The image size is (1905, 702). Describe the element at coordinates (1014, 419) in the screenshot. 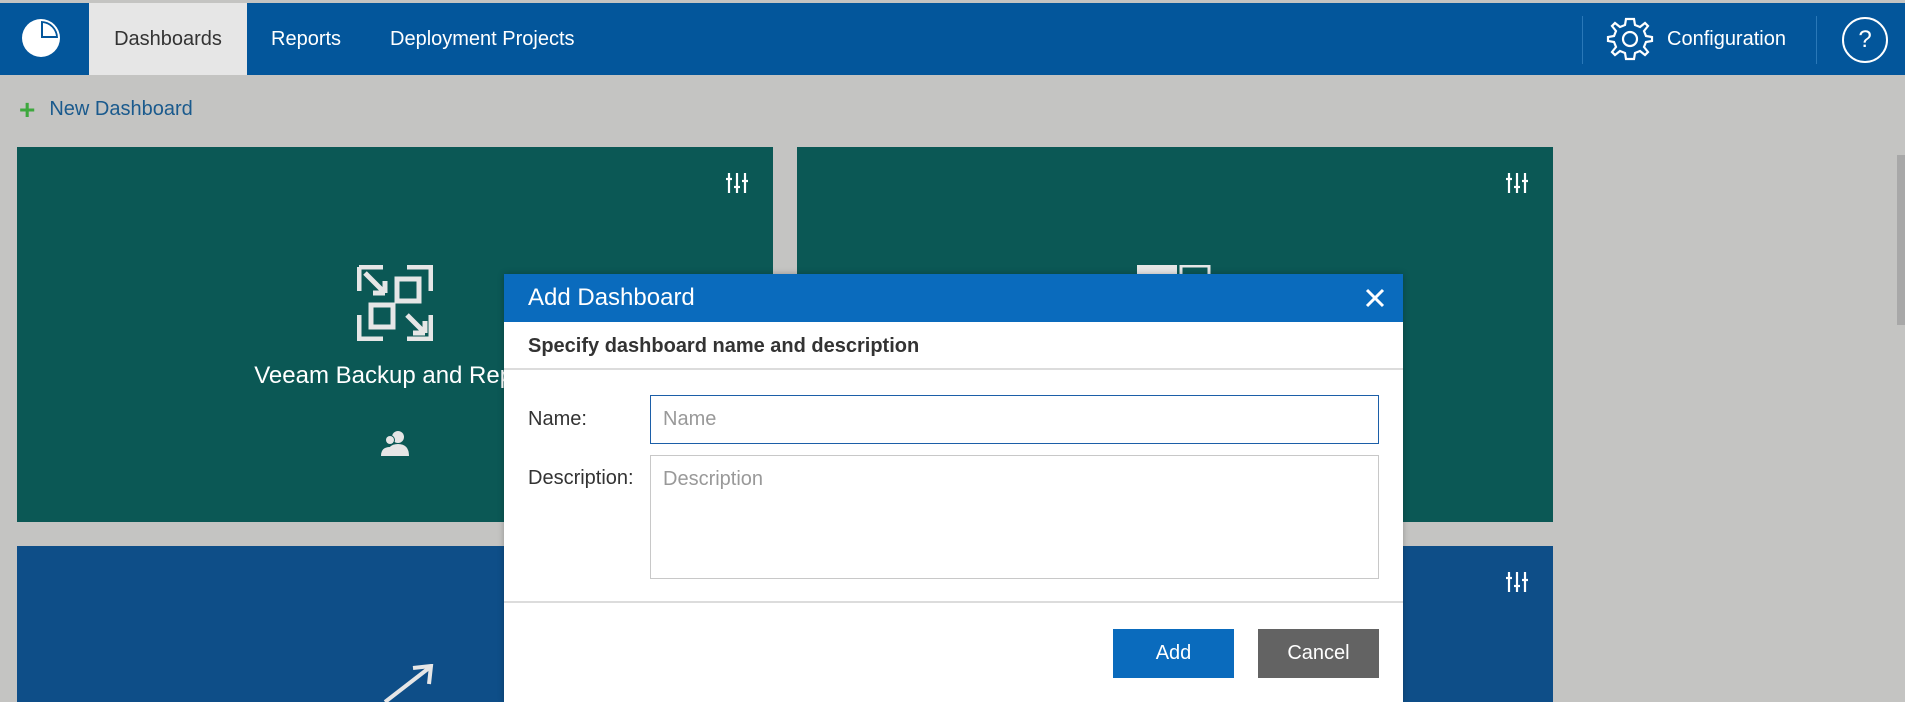

I see `name-input` at that location.